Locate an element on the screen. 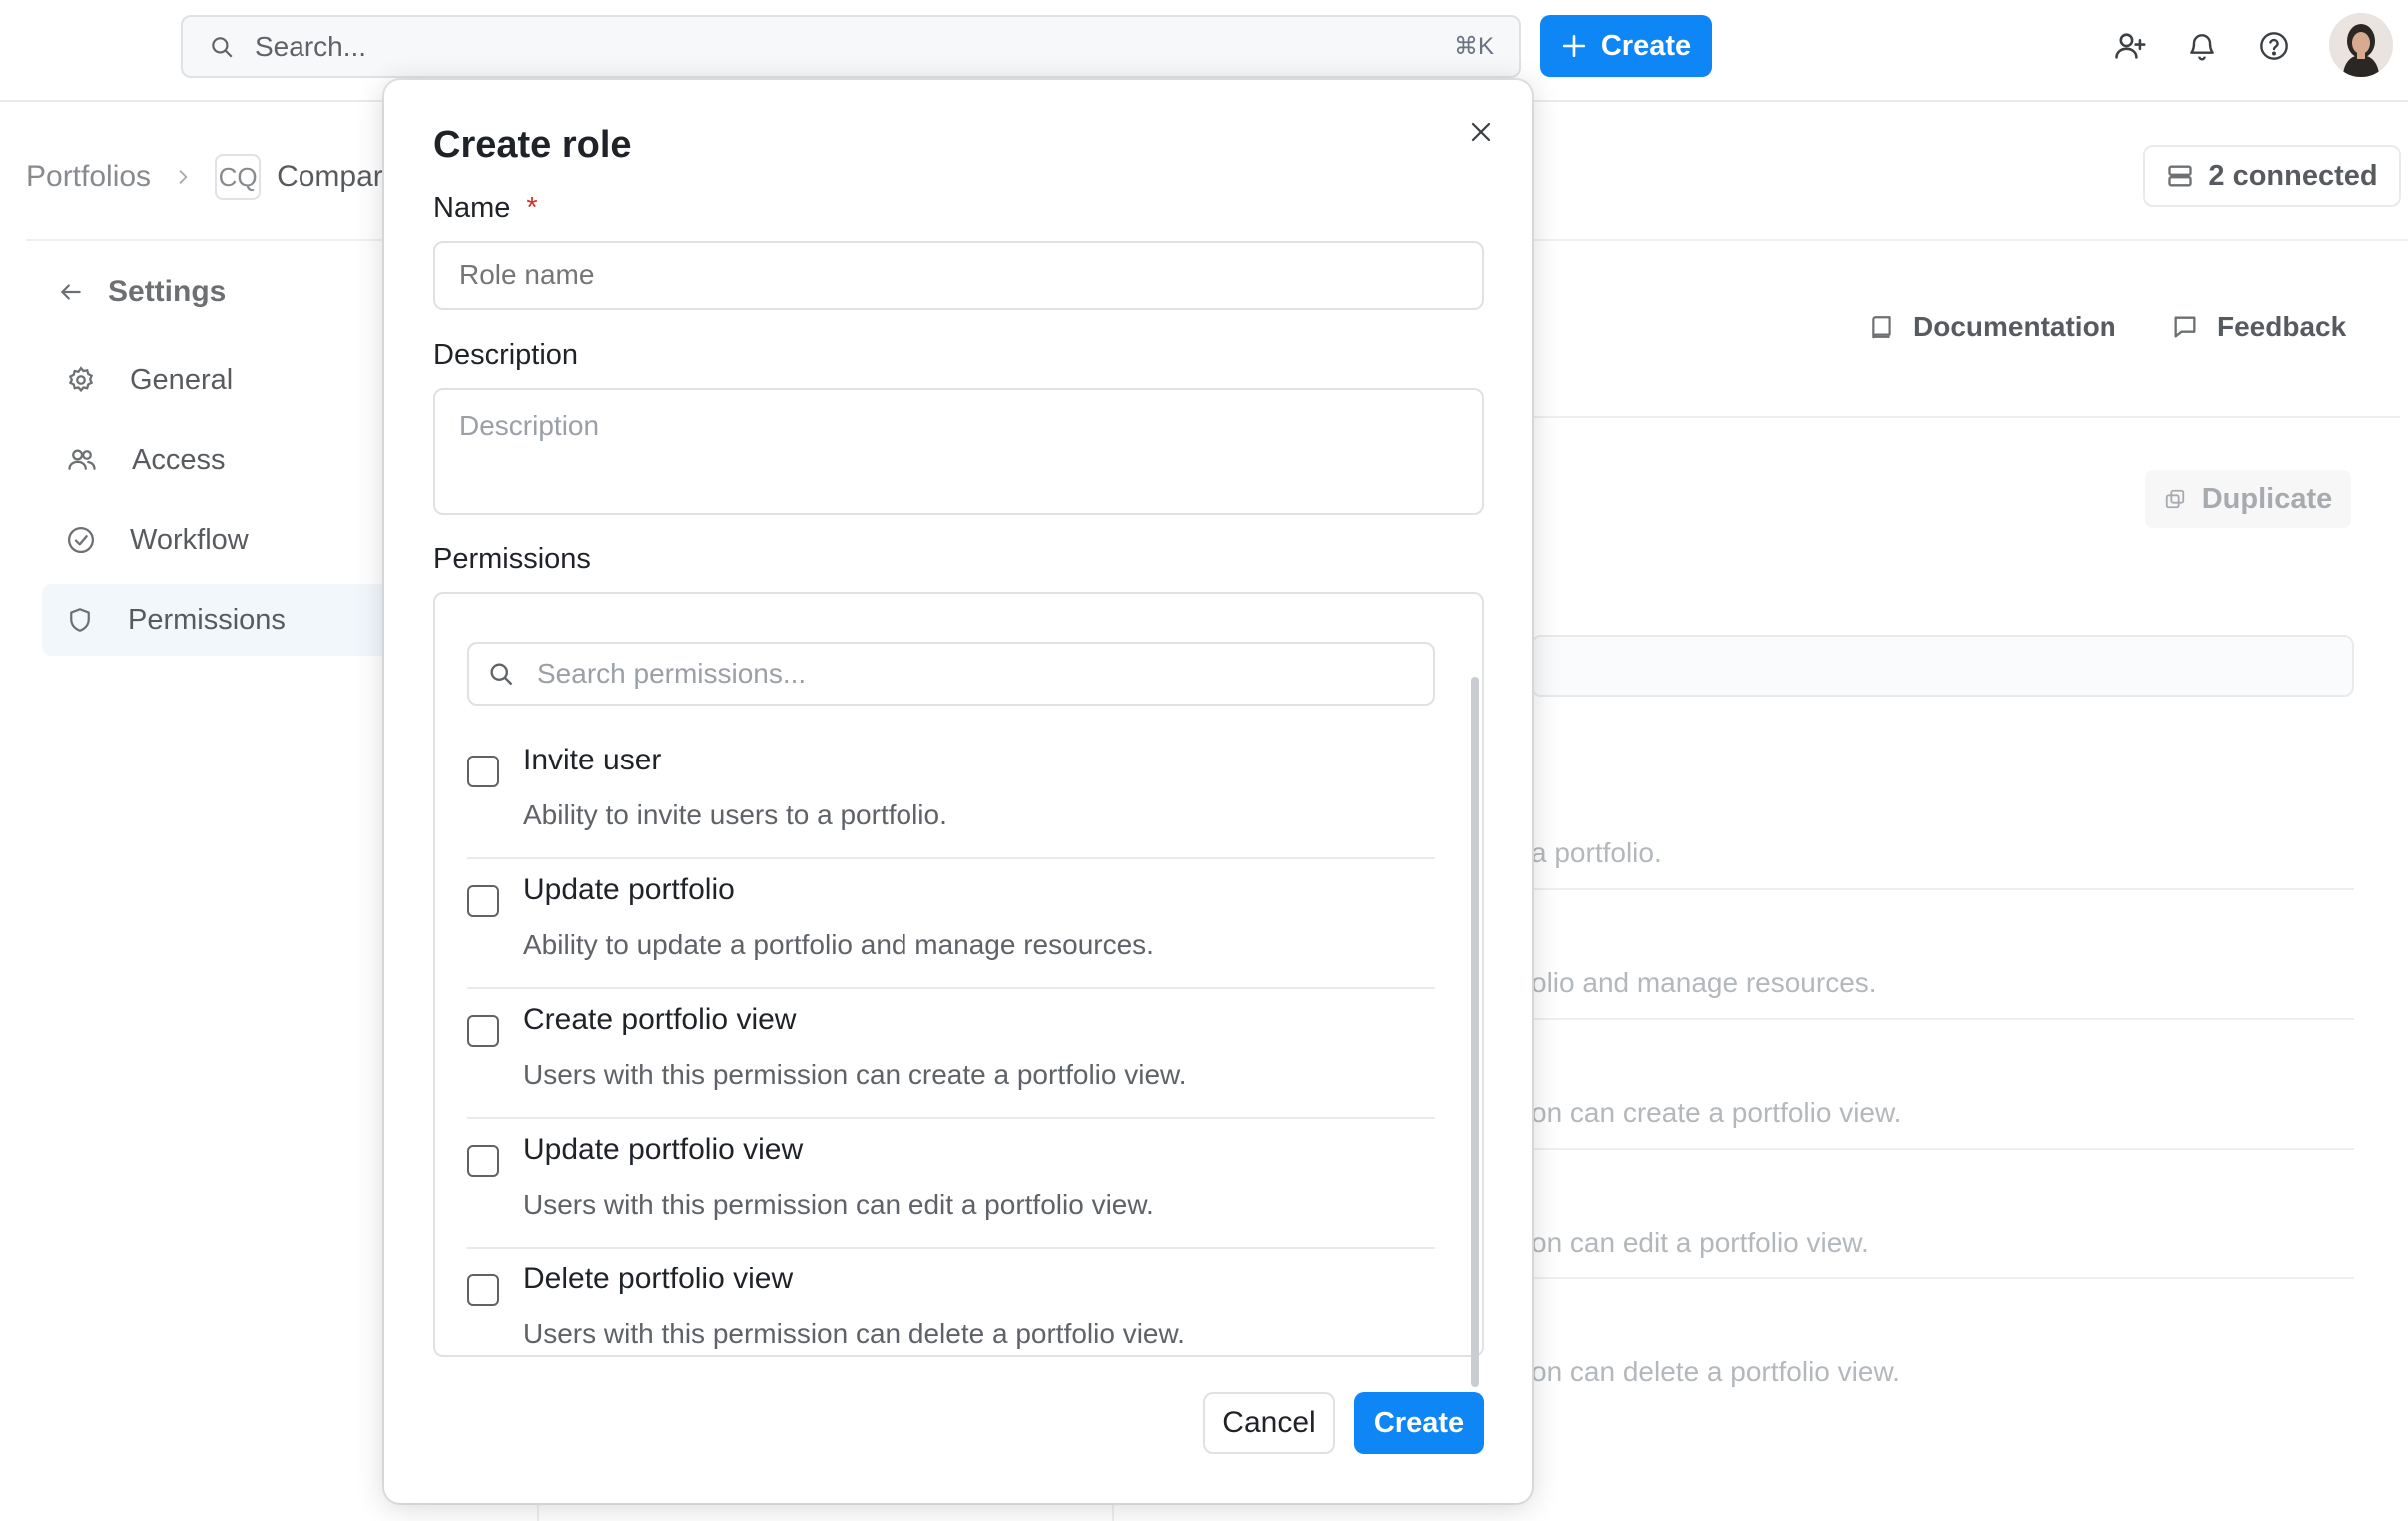  global-search: Search... ⌘K is located at coordinates (851, 47).